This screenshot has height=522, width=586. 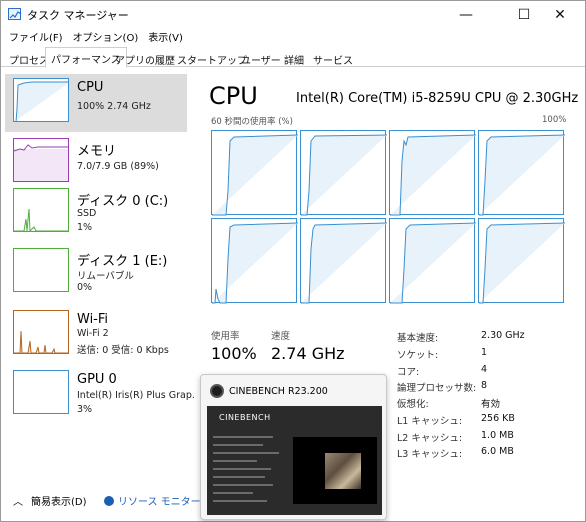 I want to click on window-title: タスク マネージャー, so click(x=78, y=15).